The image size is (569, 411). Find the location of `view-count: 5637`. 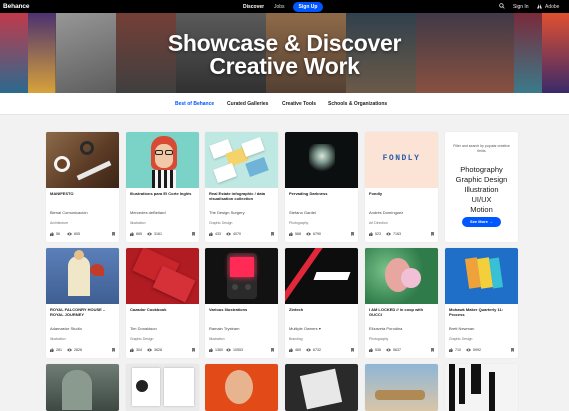

view-count: 5637 is located at coordinates (397, 350).